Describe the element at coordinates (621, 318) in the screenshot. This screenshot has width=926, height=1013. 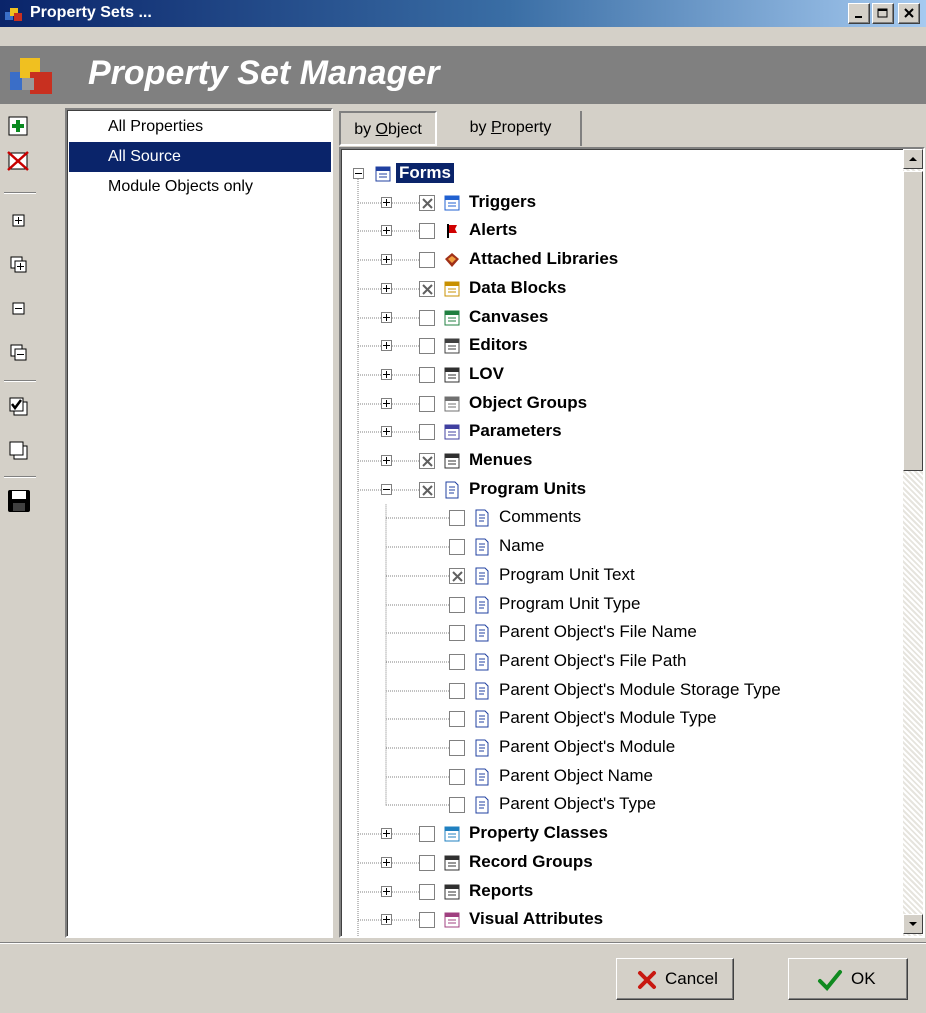
I see `tree-row: Canvases` at that location.